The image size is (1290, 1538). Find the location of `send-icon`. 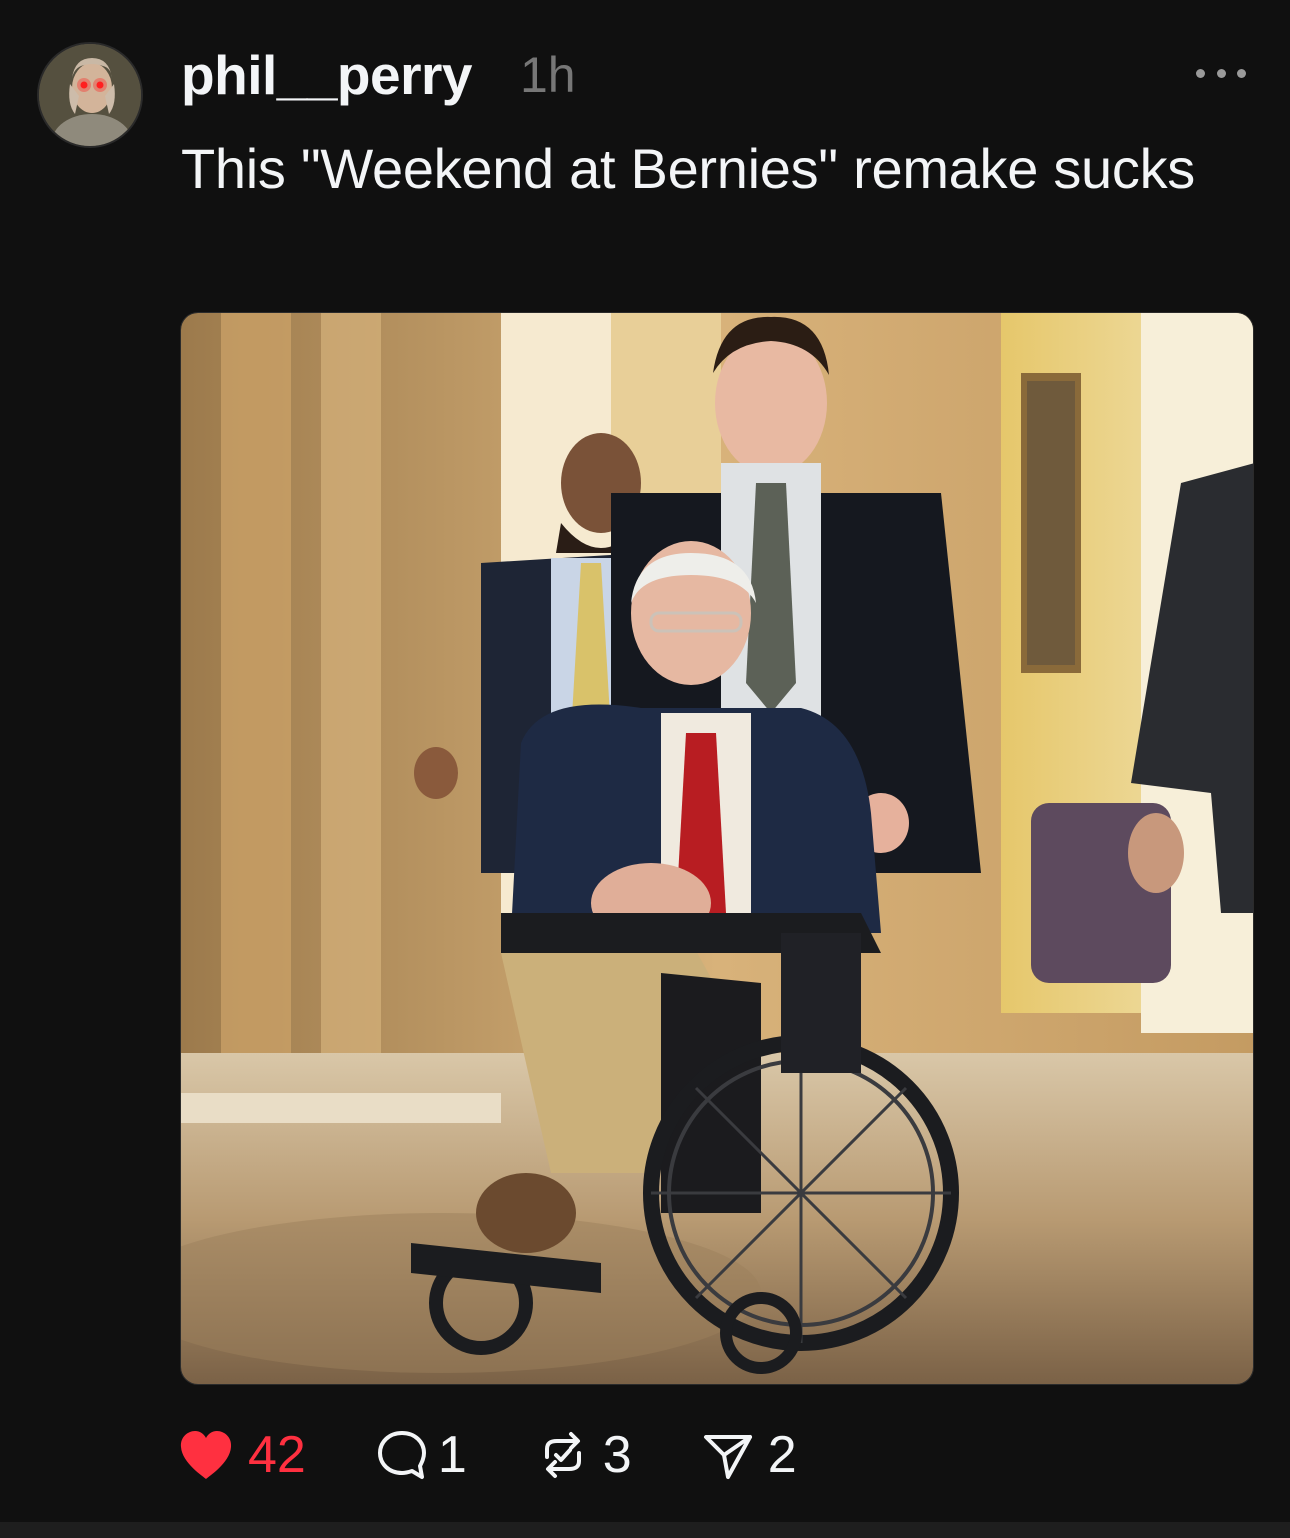

send-icon is located at coordinates (727, 1457).